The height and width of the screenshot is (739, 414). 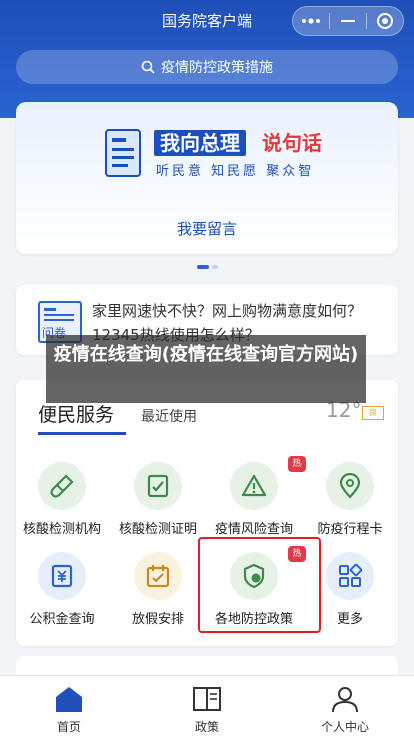 What do you see at coordinates (62, 576) in the screenshot?
I see `yuan-document-icon` at bounding box center [62, 576].